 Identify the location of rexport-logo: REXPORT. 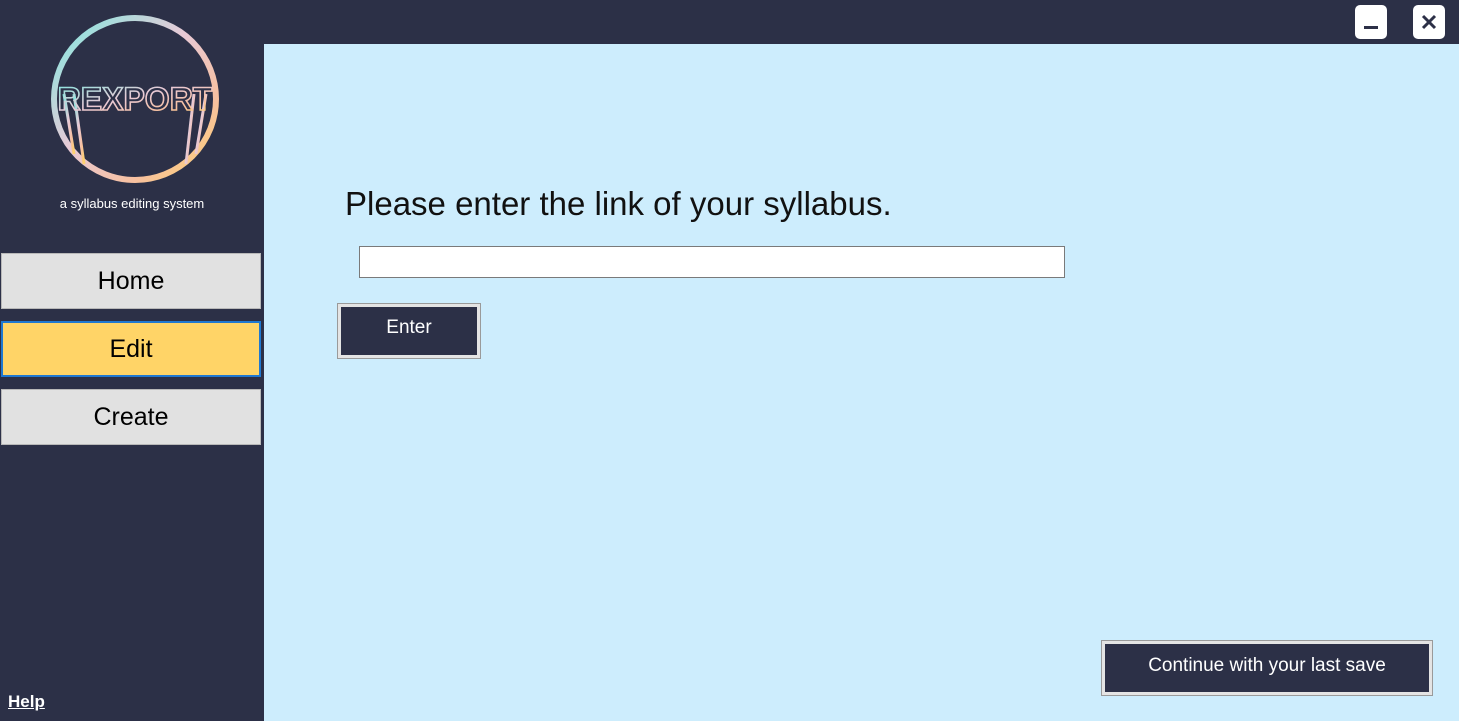
(135, 99).